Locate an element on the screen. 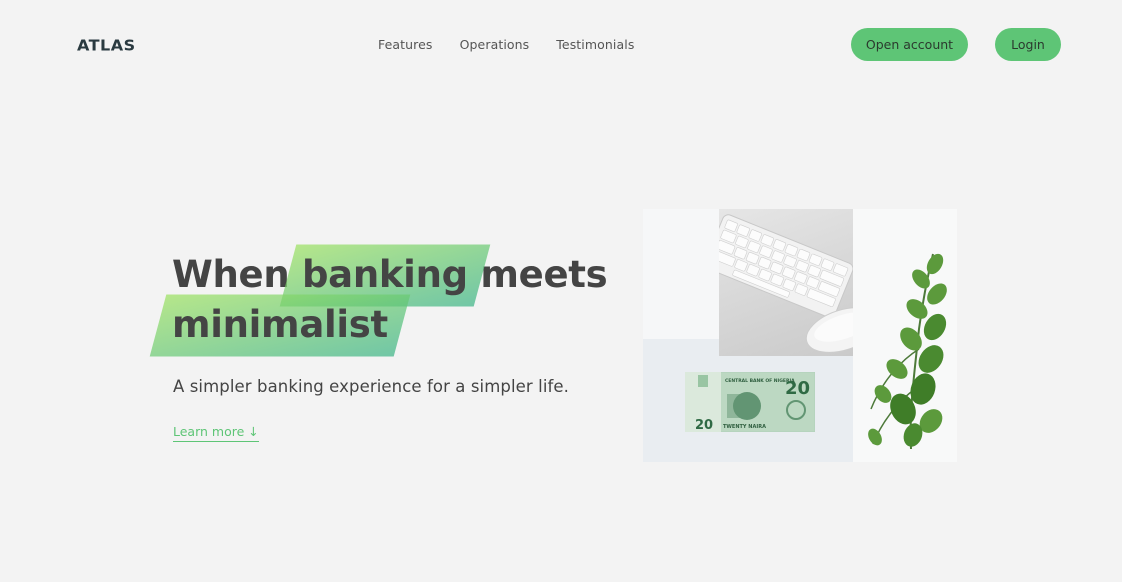 This screenshot has height=582, width=1122. image-background is located at coordinates (681, 274).